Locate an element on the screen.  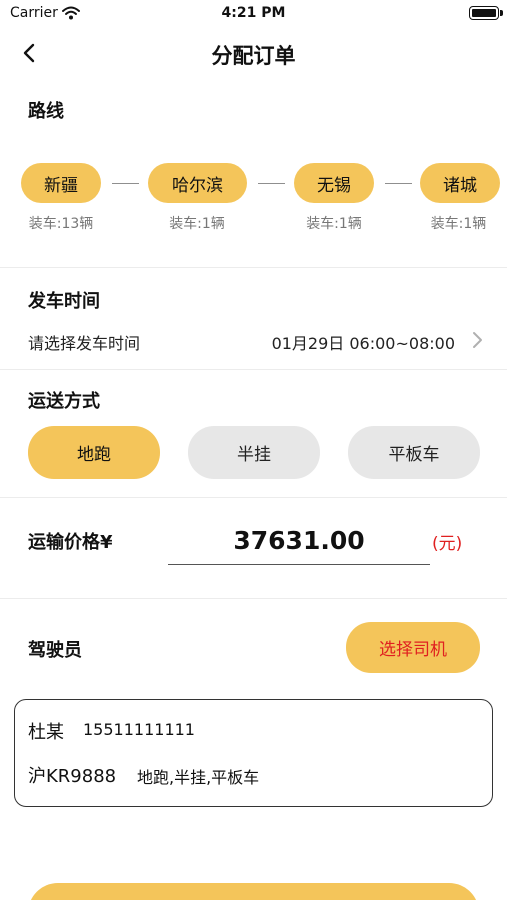
departure-title: 发车时间 is located at coordinates (64, 301).